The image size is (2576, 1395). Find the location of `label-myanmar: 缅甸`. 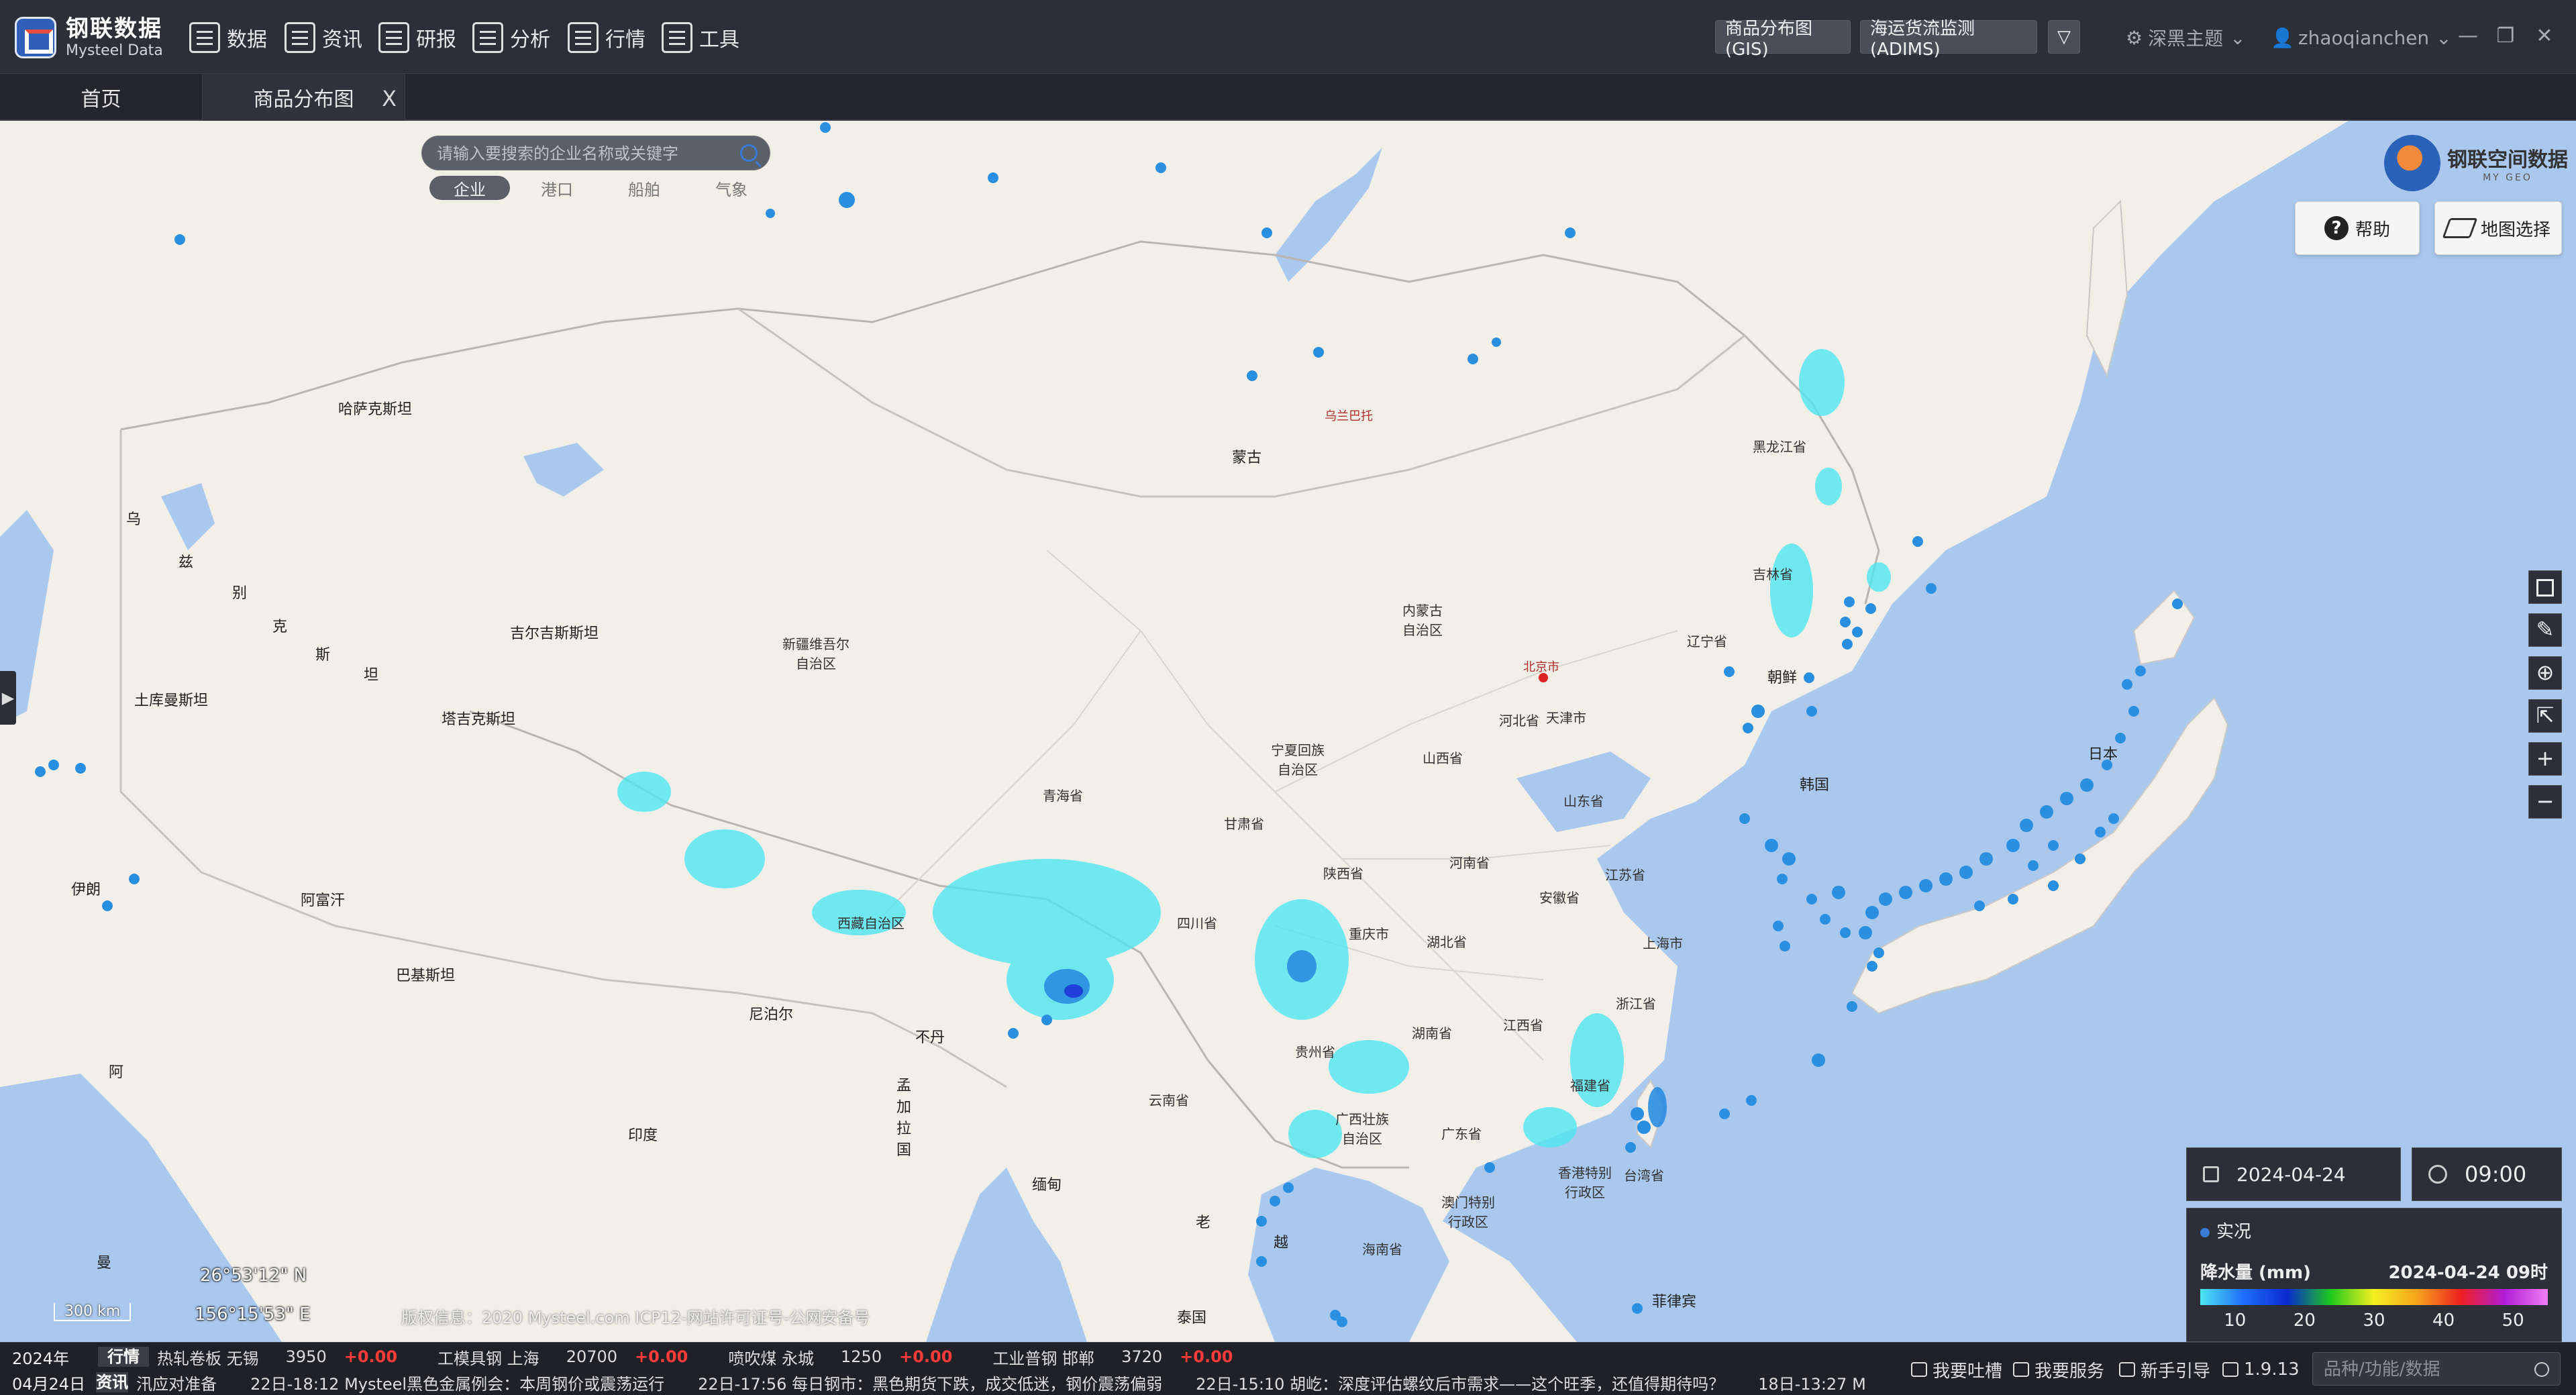

label-myanmar: 缅甸 is located at coordinates (1047, 1185).